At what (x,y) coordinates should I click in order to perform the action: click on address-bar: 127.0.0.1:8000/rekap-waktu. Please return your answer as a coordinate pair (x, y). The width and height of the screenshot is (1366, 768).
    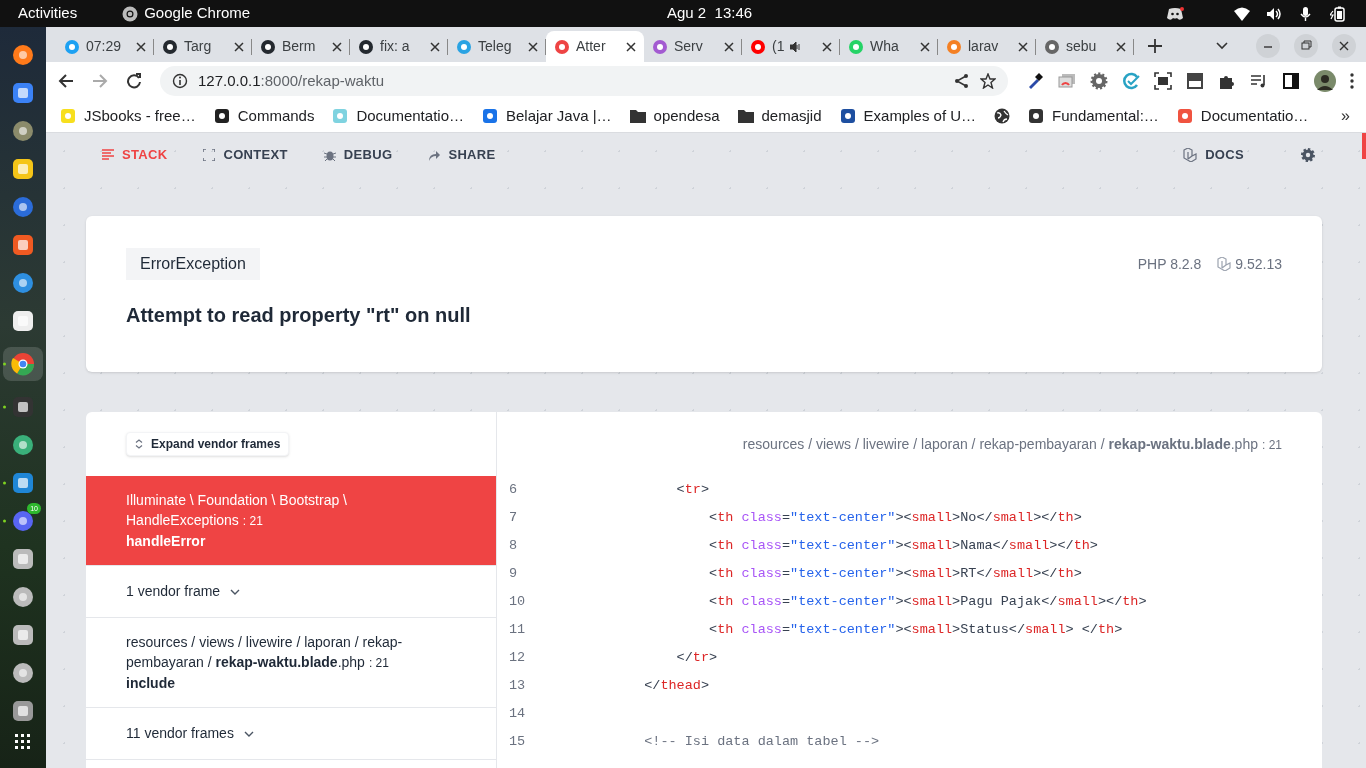
    Looking at the image, I should click on (584, 81).